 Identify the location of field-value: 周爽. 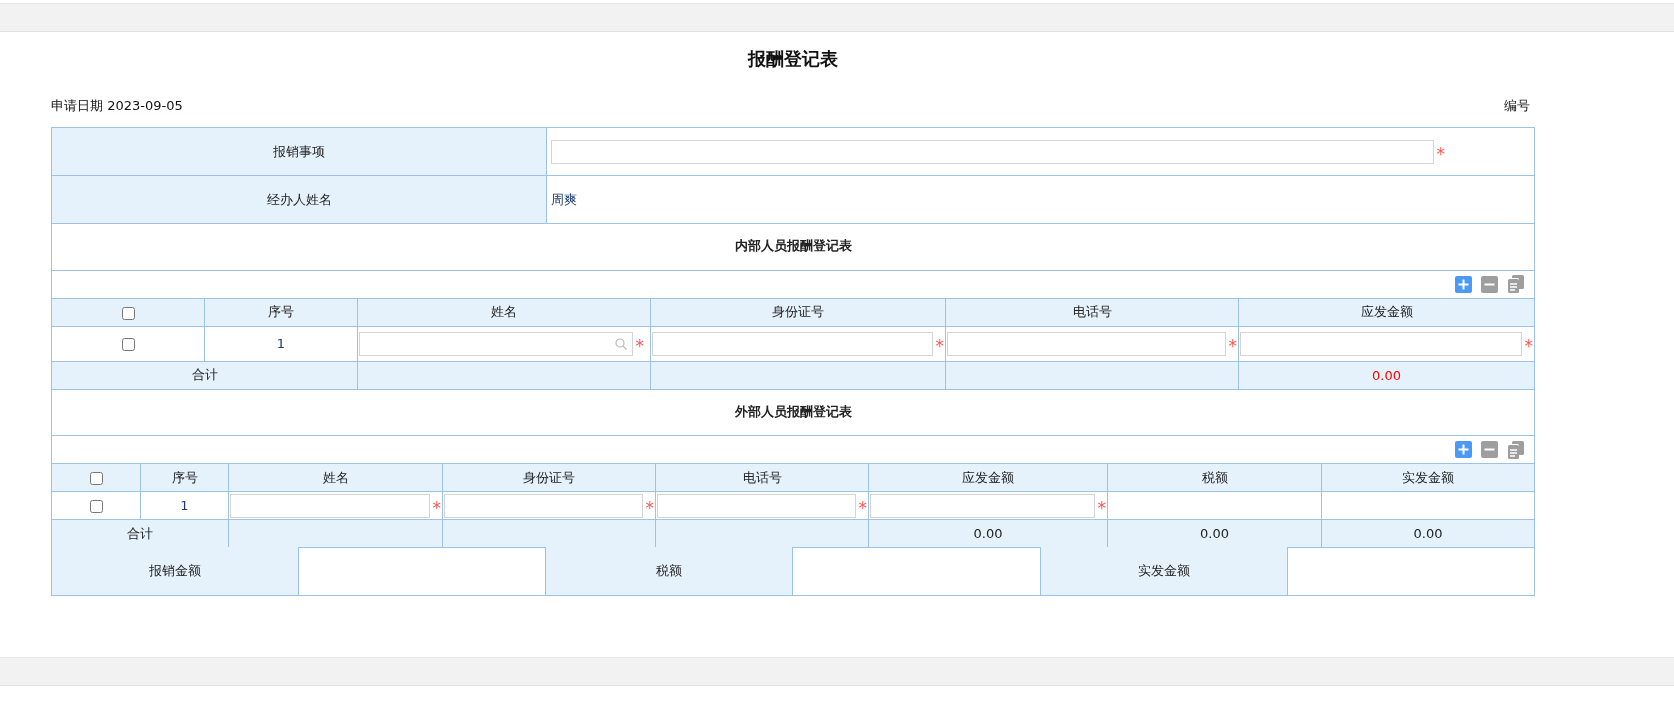
(564, 199).